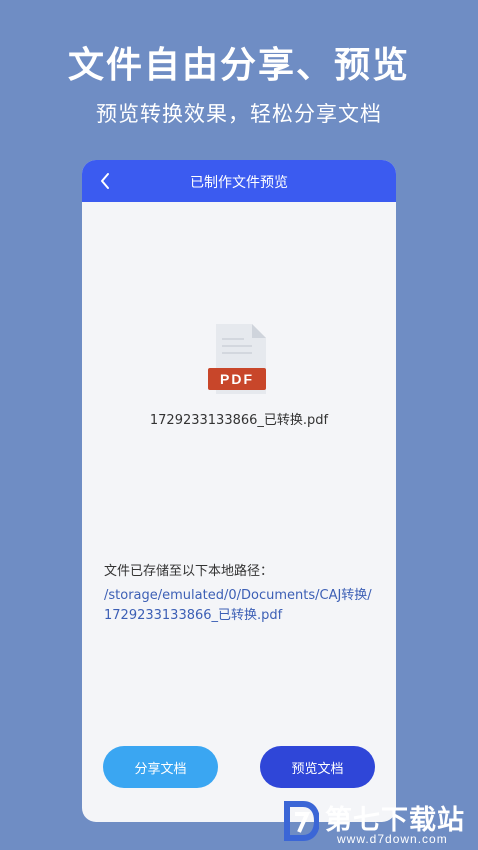 This screenshot has height=850, width=478. What do you see at coordinates (189, 571) in the screenshot?
I see `storage-path-label: 文件已存储至以下本地路径：` at bounding box center [189, 571].